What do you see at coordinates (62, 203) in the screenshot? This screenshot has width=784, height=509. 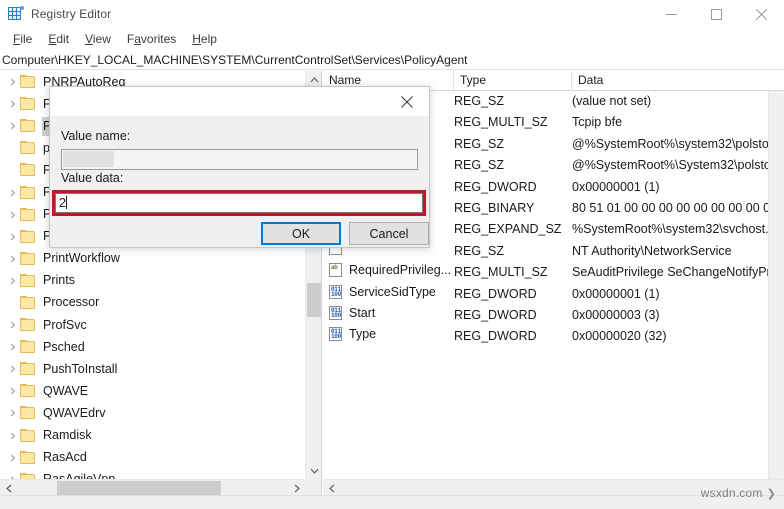 I see `value-data-text: 2` at bounding box center [62, 203].